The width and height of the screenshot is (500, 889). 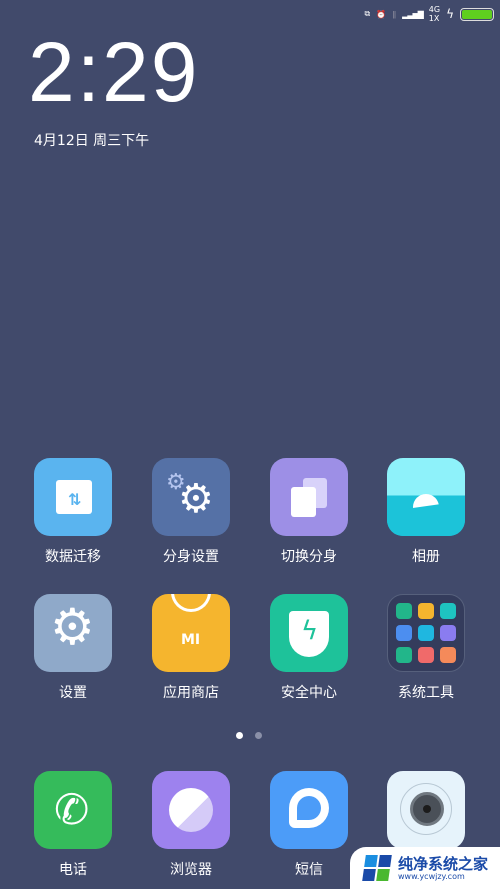 I want to click on app-gallery: 相册, so click(x=426, y=512).